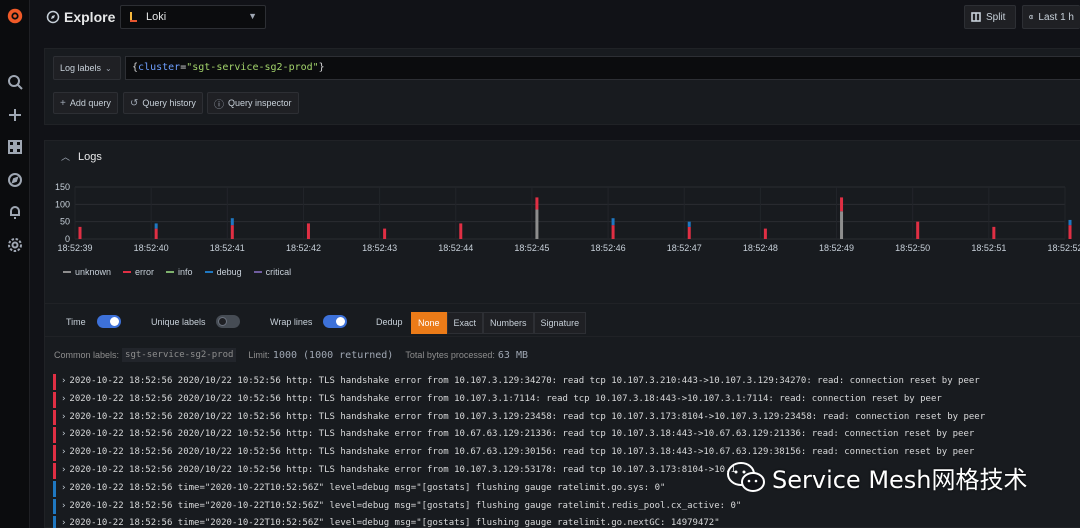 The width and height of the screenshot is (1080, 528). Describe the element at coordinates (108, 68) in the screenshot. I see `chevron-down-icon: ⌄` at that location.